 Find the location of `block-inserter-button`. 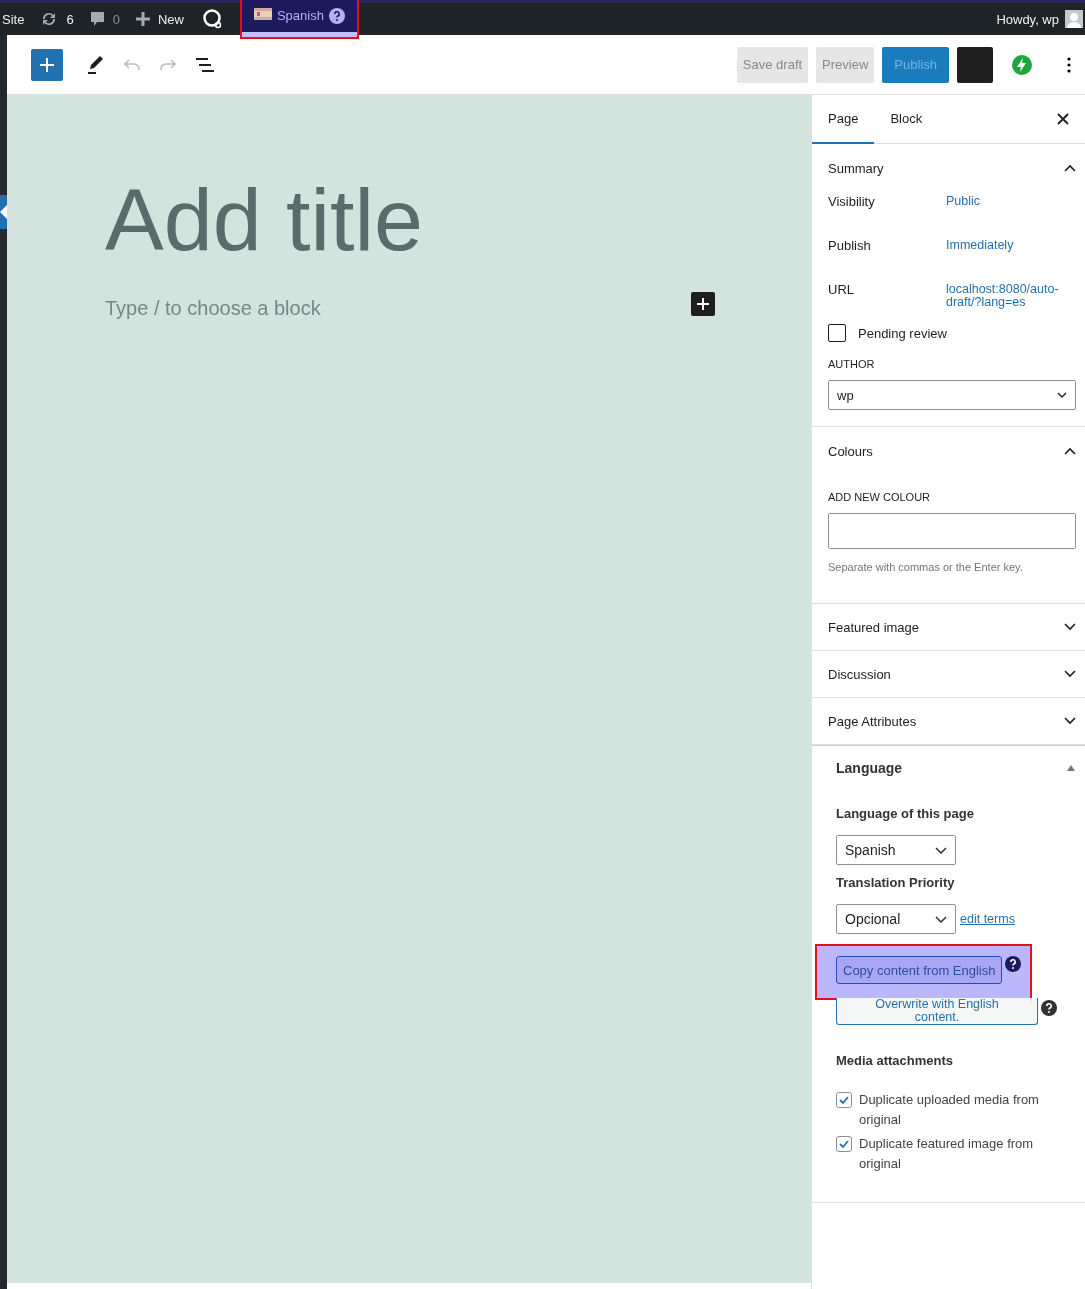

block-inserter-button is located at coordinates (703, 303).